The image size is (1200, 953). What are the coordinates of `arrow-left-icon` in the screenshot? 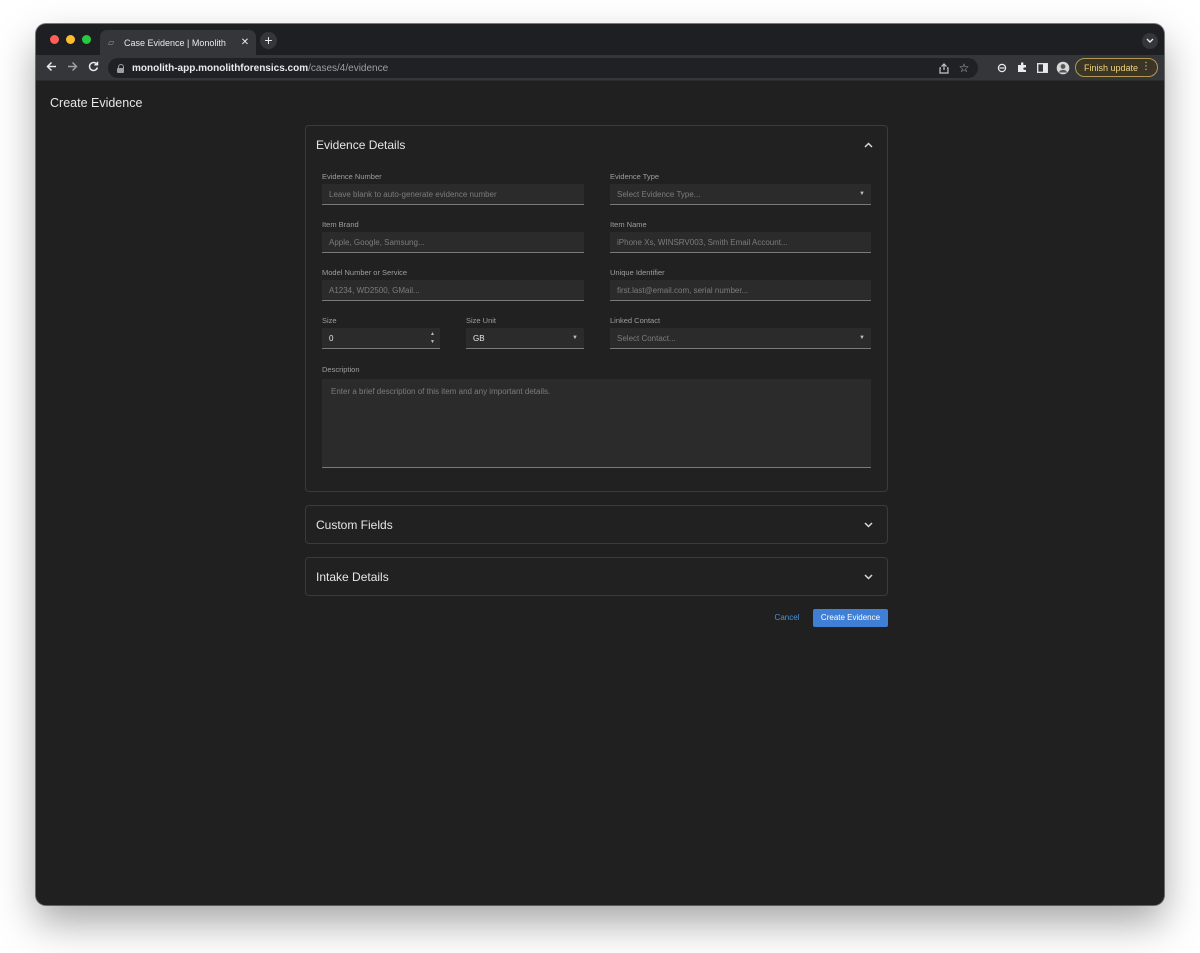 It's located at (50, 66).